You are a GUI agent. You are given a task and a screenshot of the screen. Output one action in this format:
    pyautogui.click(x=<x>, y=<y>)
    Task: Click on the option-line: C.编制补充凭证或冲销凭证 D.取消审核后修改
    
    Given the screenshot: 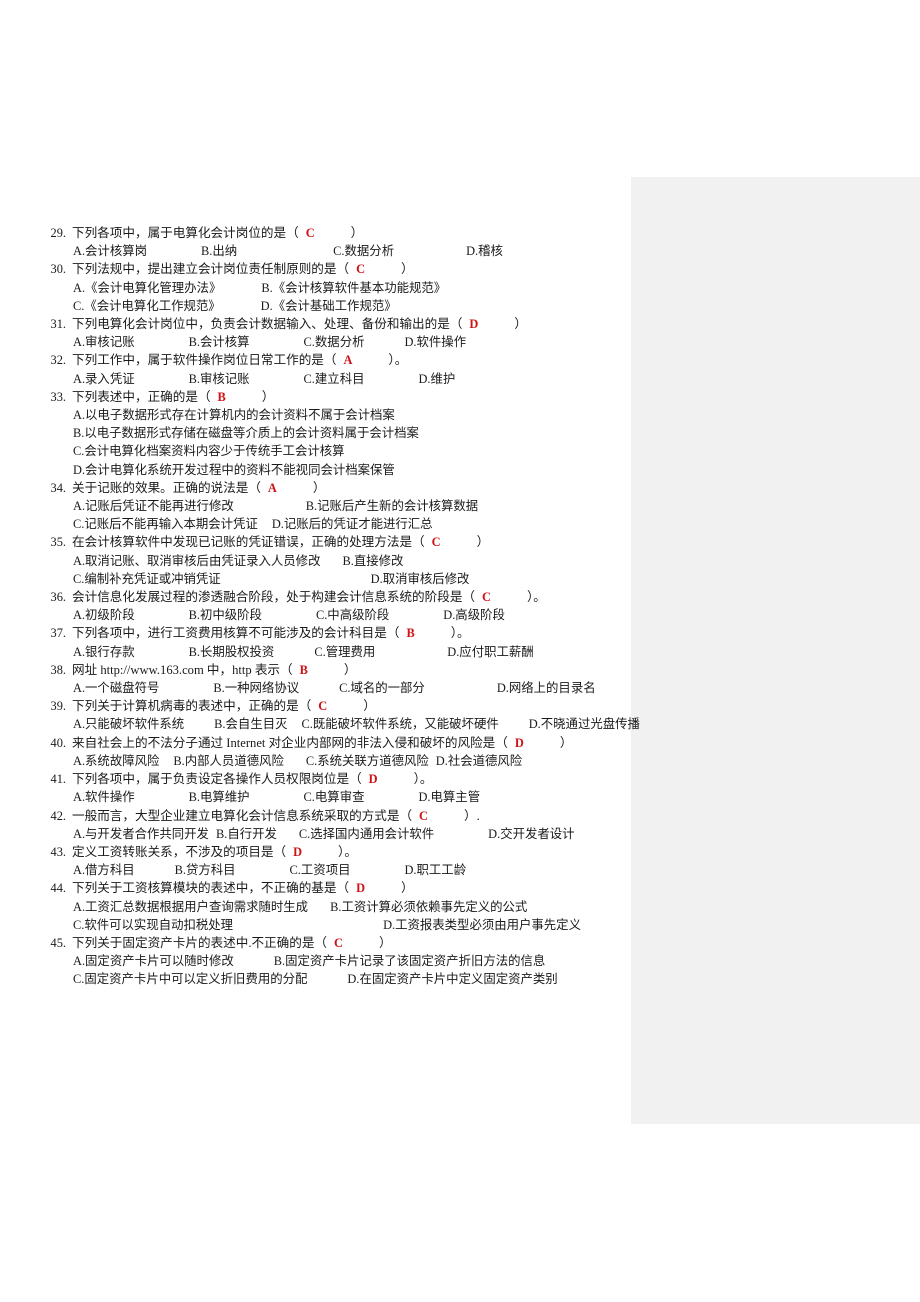 What is the action you would take?
    pyautogui.click(x=327, y=579)
    